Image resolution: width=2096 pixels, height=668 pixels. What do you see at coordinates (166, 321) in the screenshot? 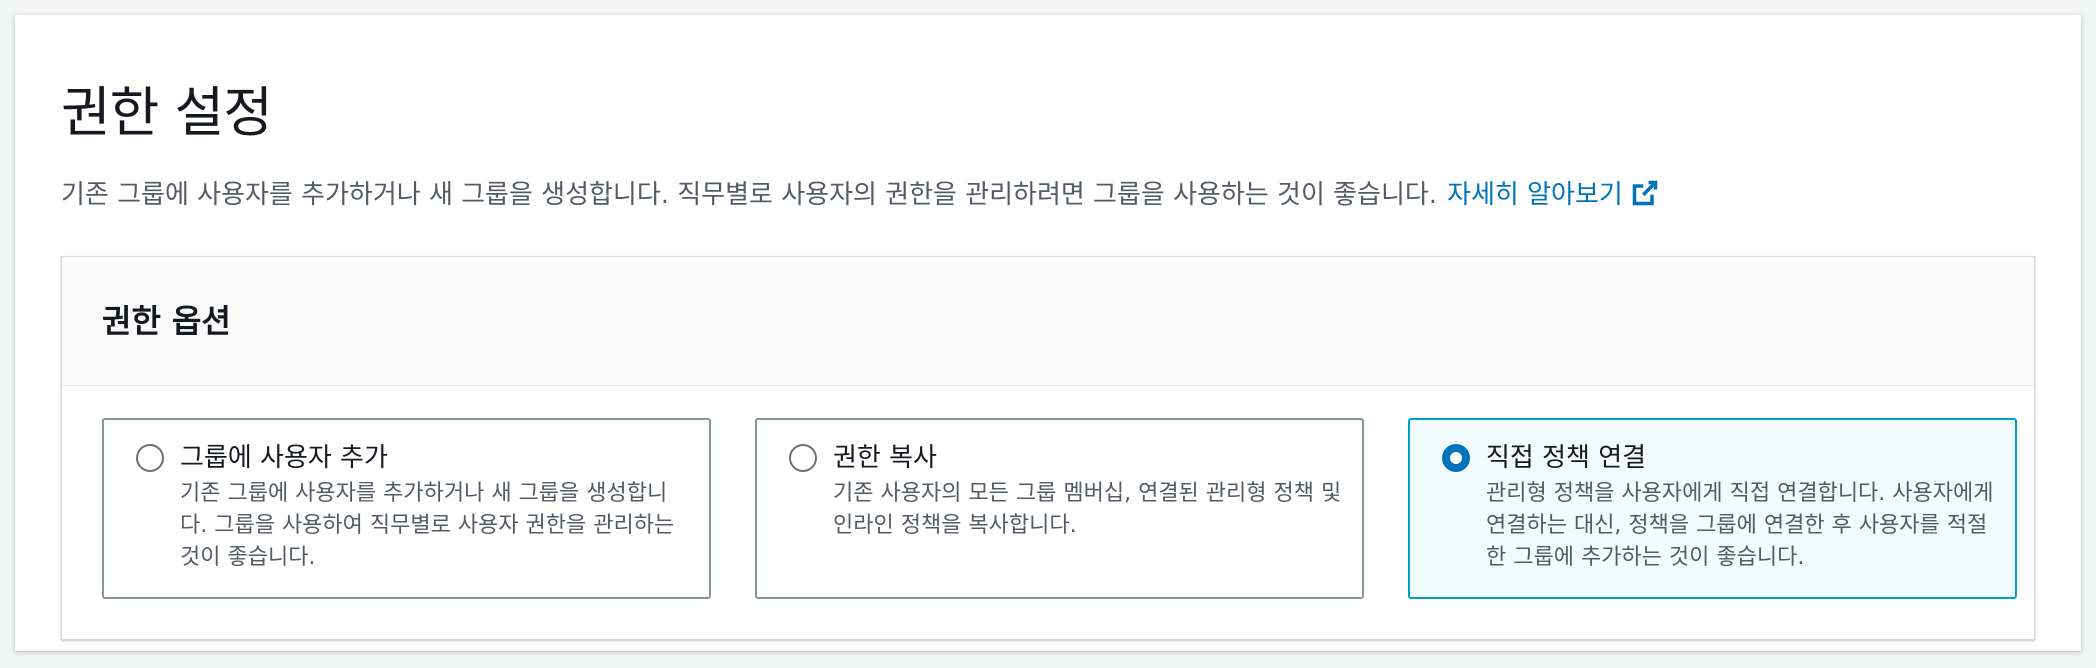
I see `panel-title: 권한 옵션` at bounding box center [166, 321].